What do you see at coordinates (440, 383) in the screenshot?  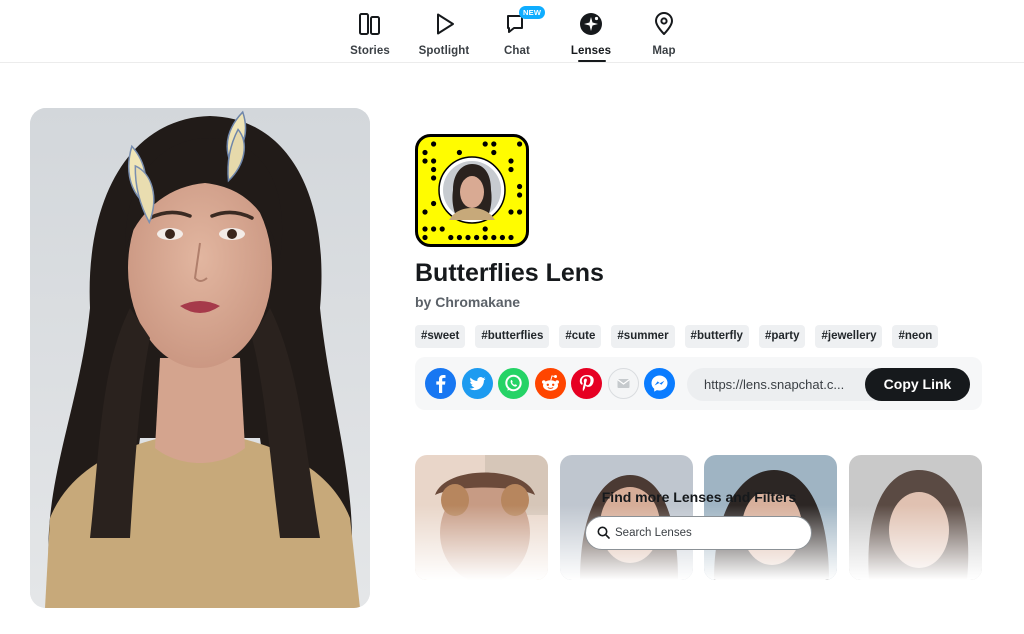 I see `facebook-icon` at bounding box center [440, 383].